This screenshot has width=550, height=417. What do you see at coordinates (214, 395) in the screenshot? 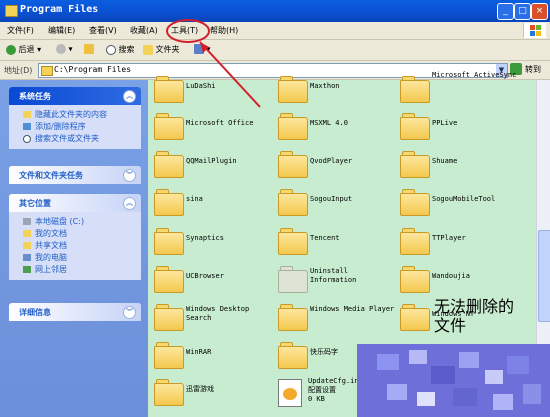
I see `folder-item: 迅雷游戏` at bounding box center [214, 395].